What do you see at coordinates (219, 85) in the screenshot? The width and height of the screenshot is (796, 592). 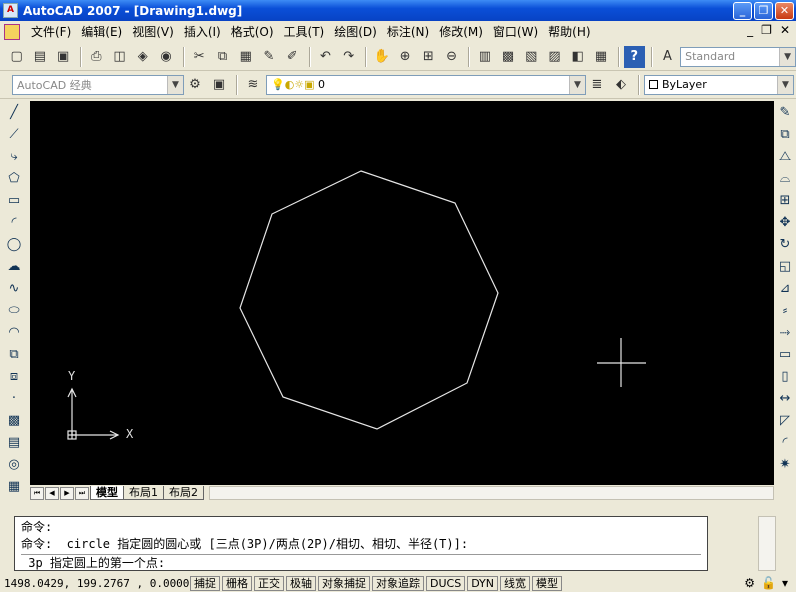 I see `my-workspace-icon: ▣` at bounding box center [219, 85].